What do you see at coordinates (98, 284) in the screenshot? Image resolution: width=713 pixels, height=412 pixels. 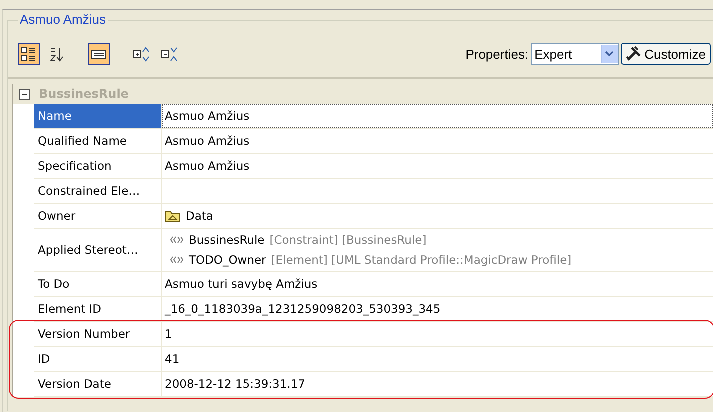 I see `property-name: To Do` at bounding box center [98, 284].